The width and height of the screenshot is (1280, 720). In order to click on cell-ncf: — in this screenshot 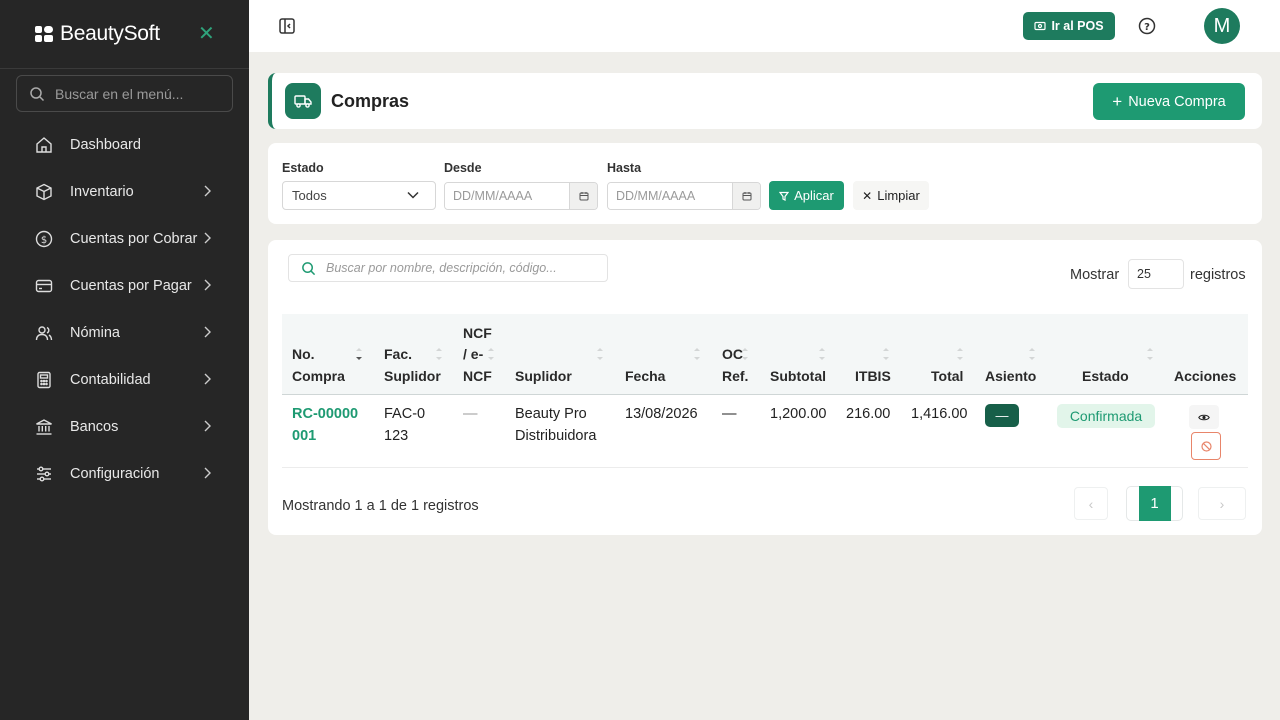, I will do `click(470, 414)`.